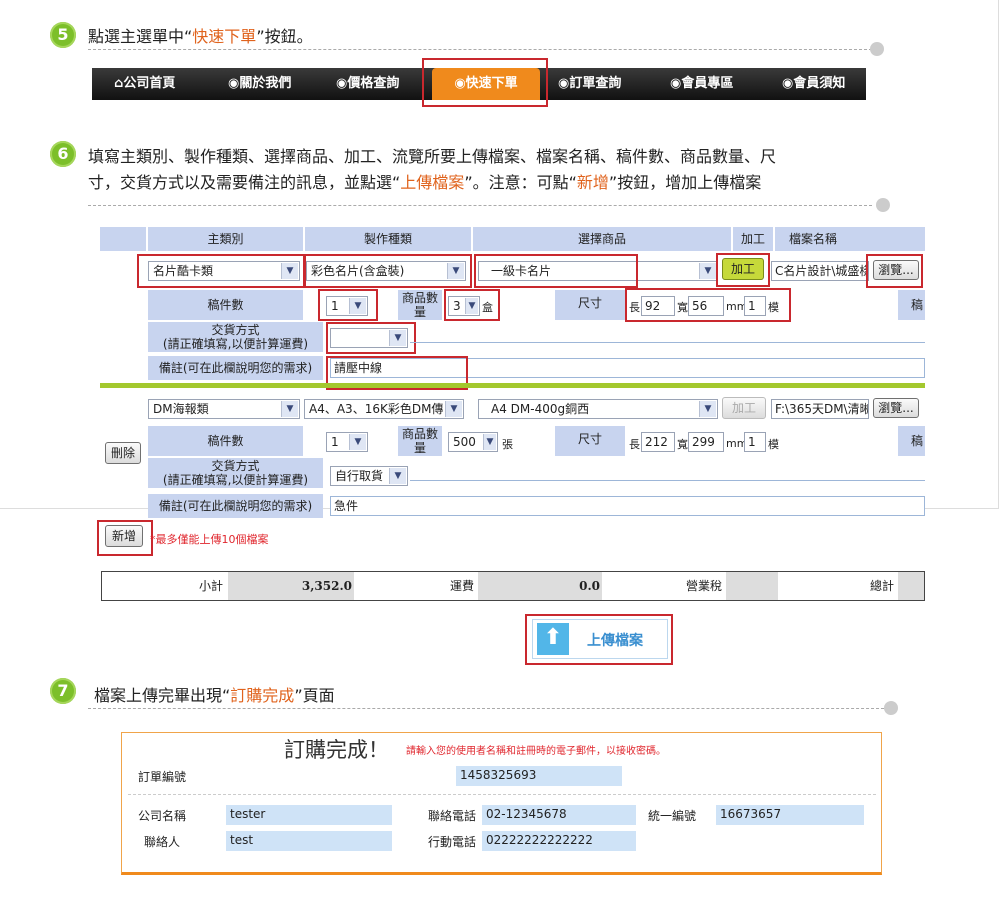 The width and height of the screenshot is (1000, 909). What do you see at coordinates (384, 409) in the screenshot?
I see `kind-select: A4、A3、16K彩色DM傳 ▼` at bounding box center [384, 409].